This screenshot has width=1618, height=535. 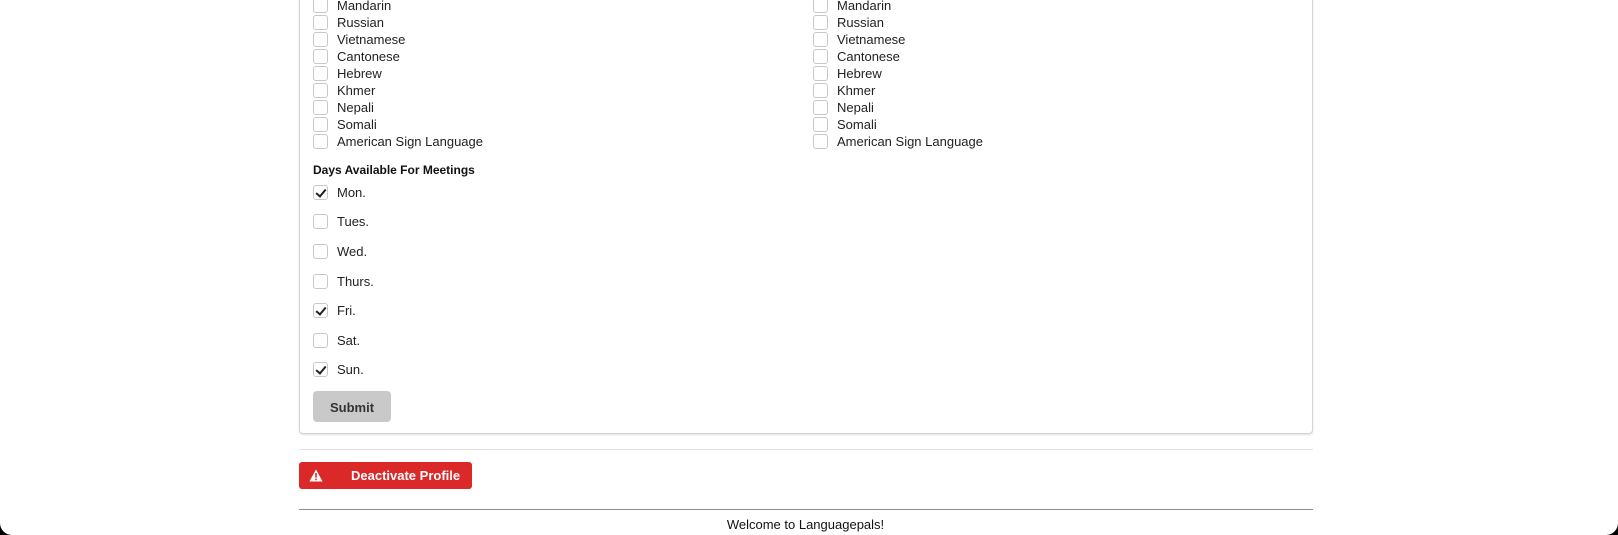 I want to click on deactivate-profile-button: Deactivate Profile, so click(x=385, y=475).